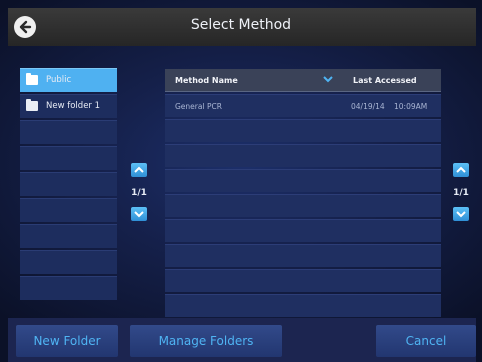 The width and height of the screenshot is (482, 362). What do you see at coordinates (241, 25) in the screenshot?
I see `page-title: Select Method` at bounding box center [241, 25].